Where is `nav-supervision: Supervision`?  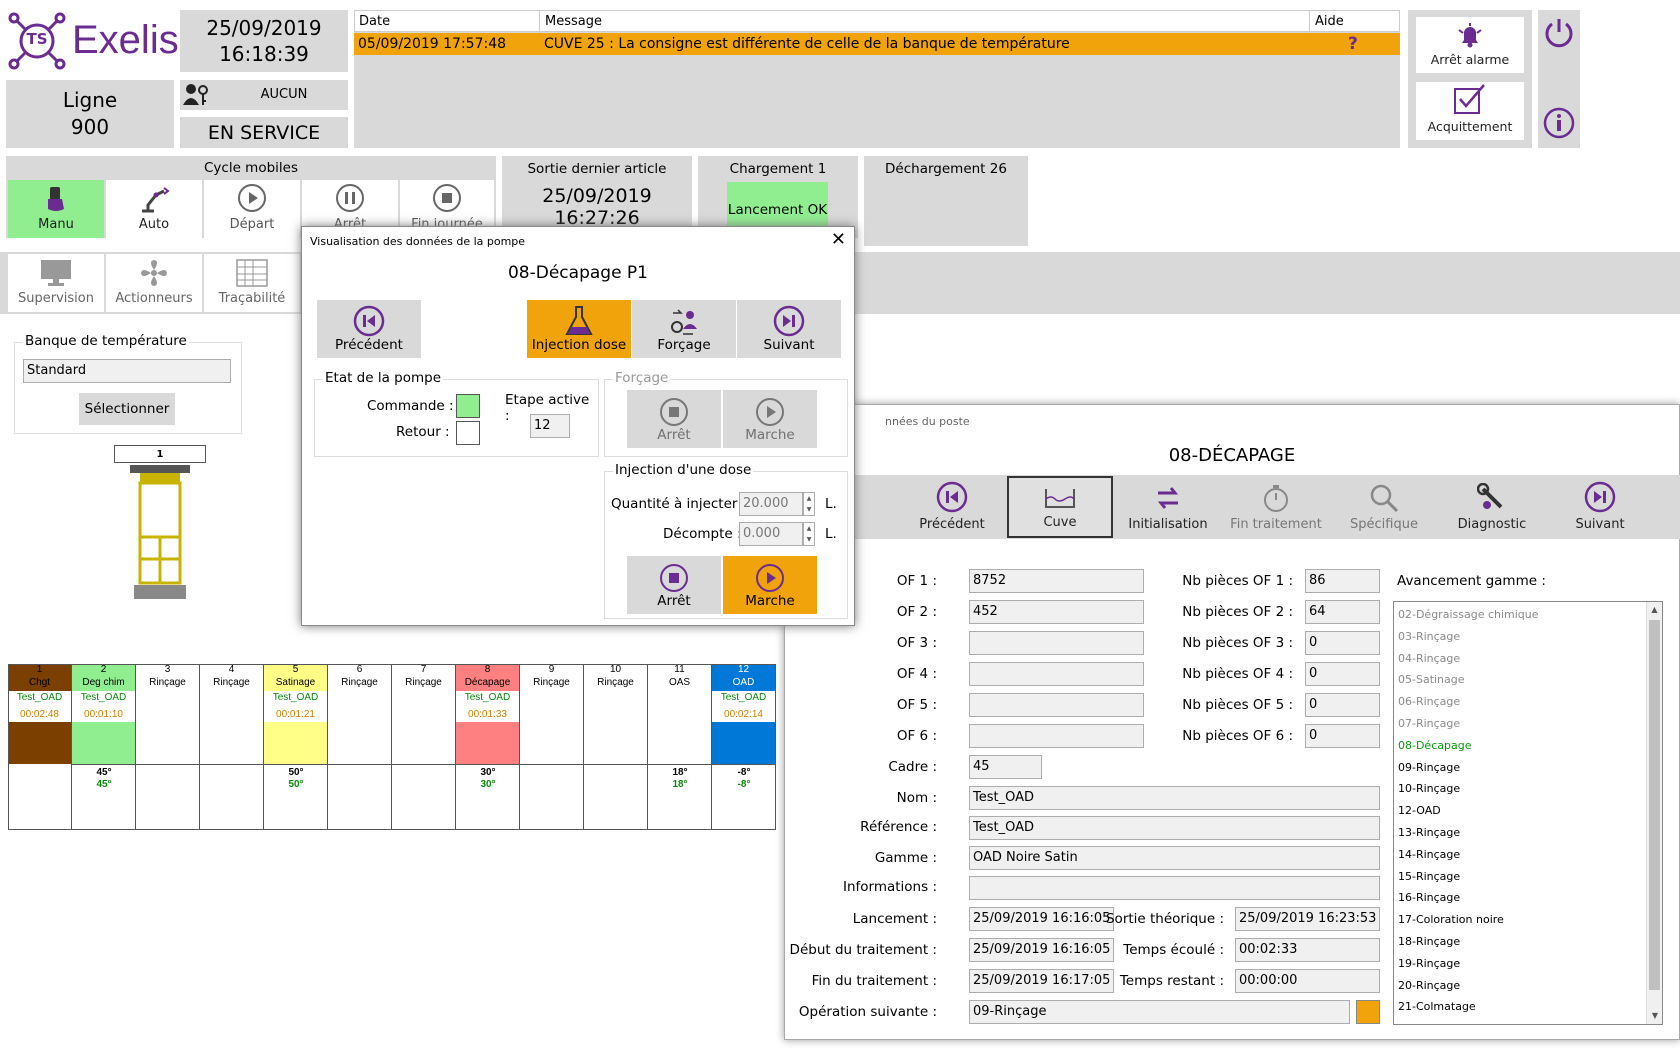
nav-supervision: Supervision is located at coordinates (56, 283).